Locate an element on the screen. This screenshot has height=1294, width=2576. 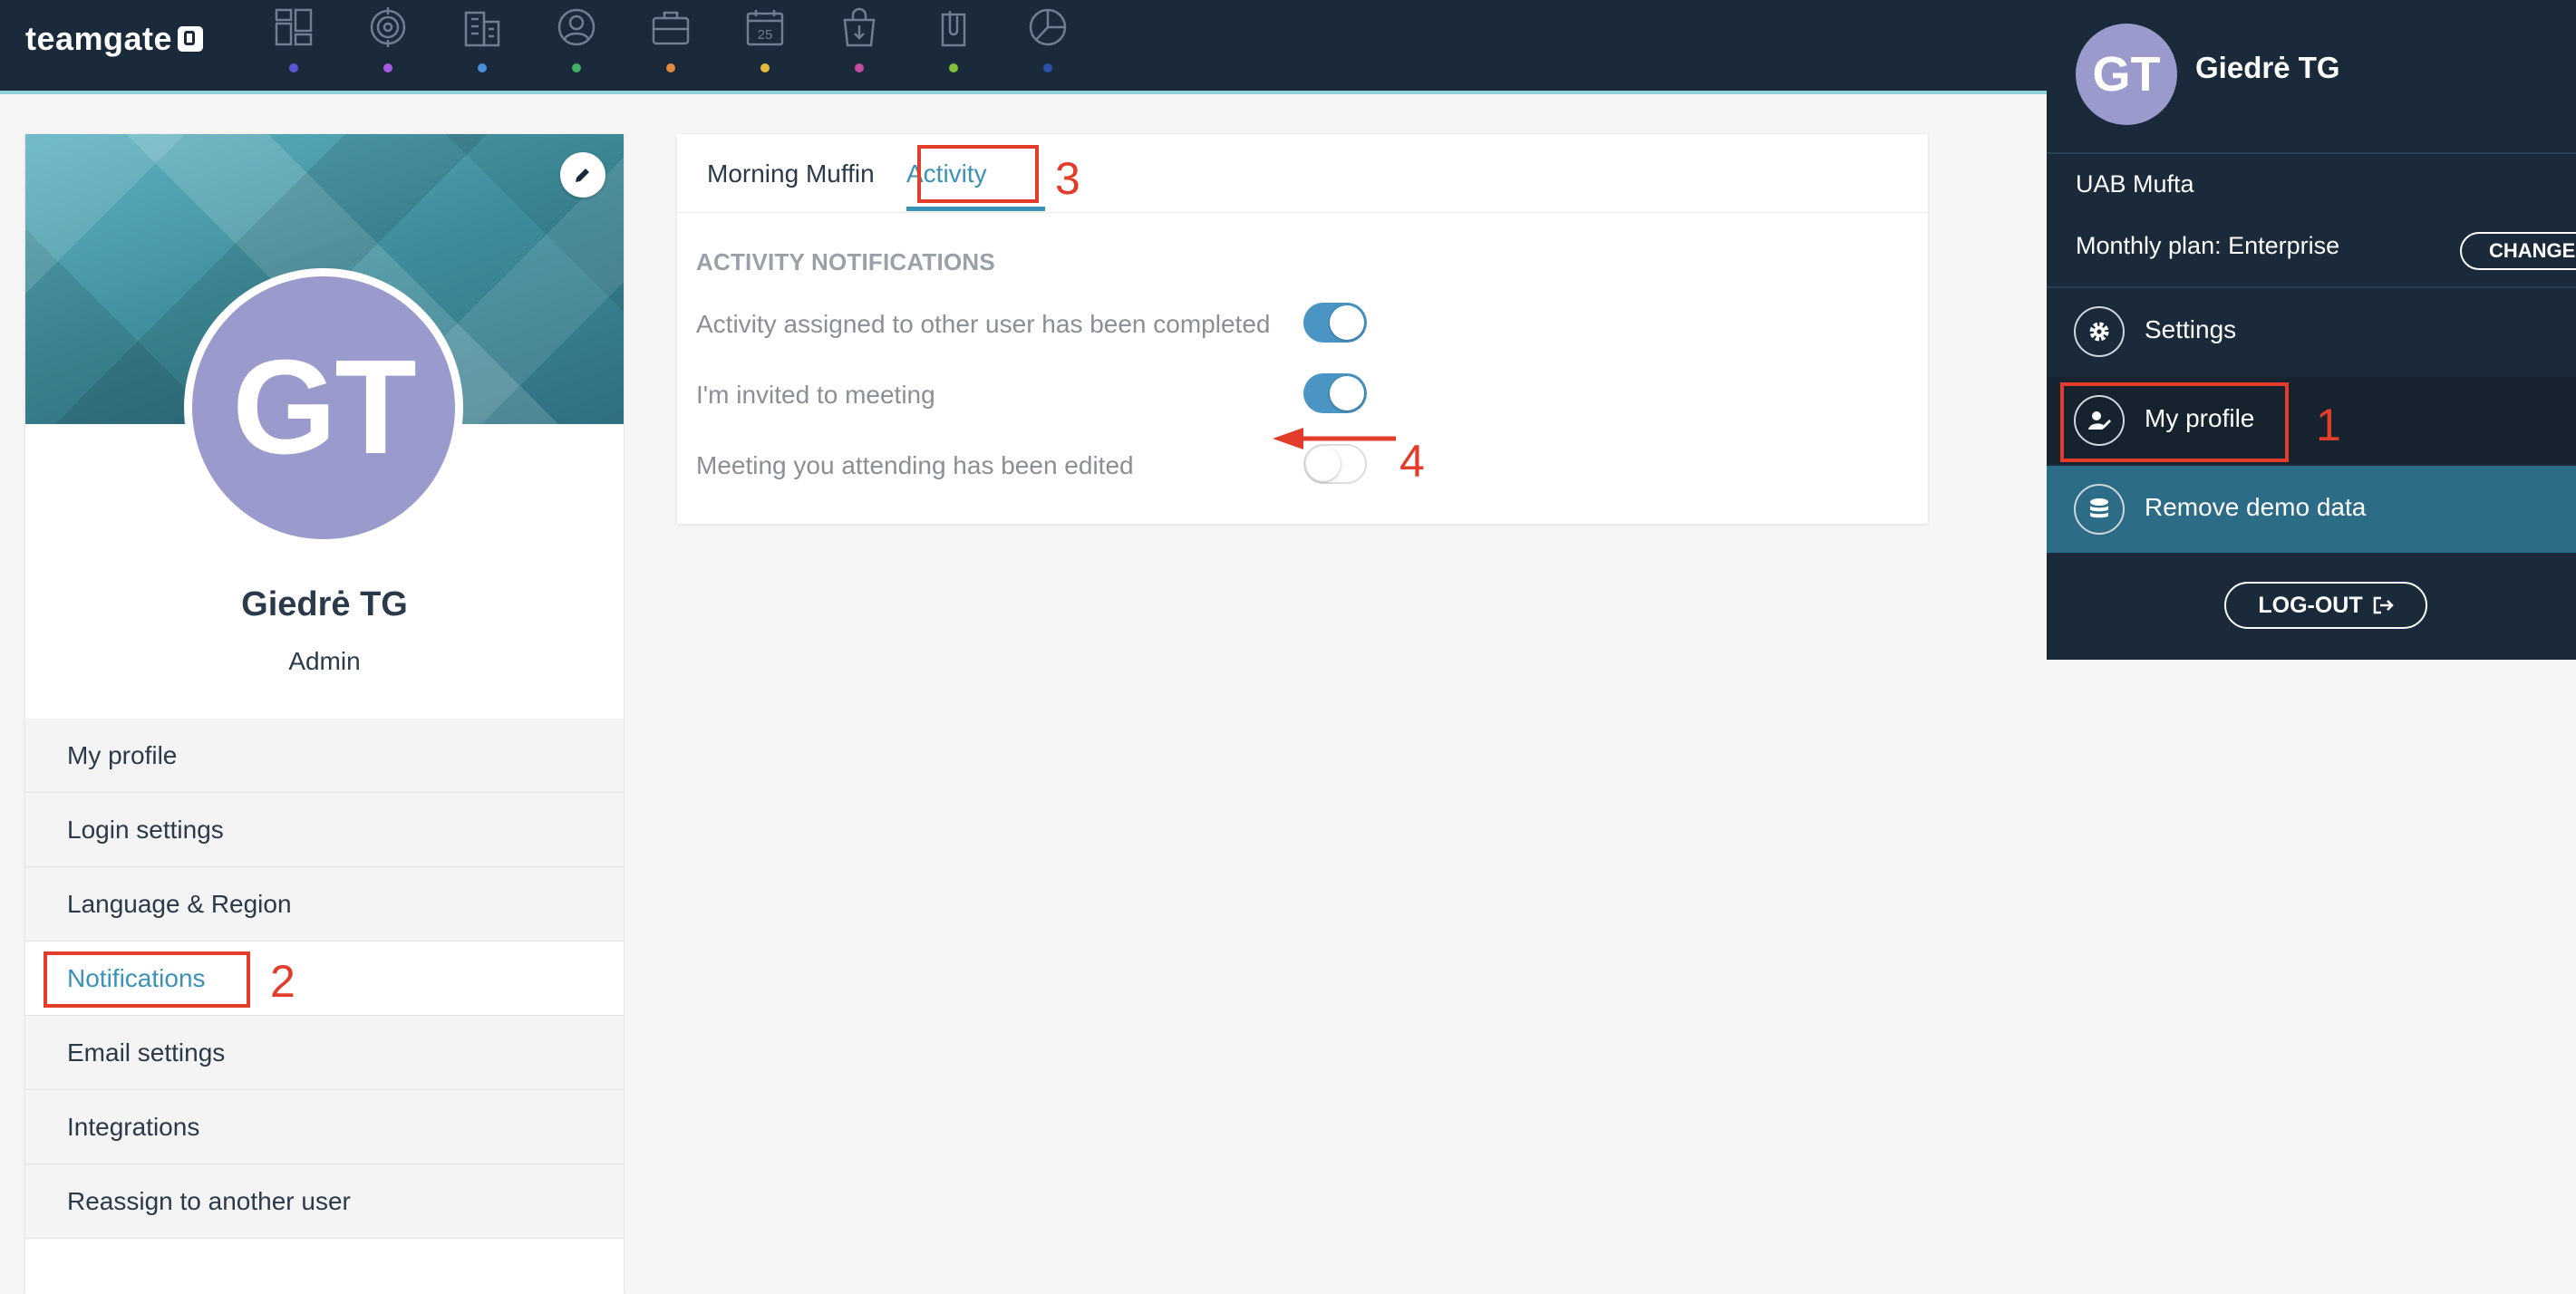
svg-text: 25 is located at coordinates (765, 35).